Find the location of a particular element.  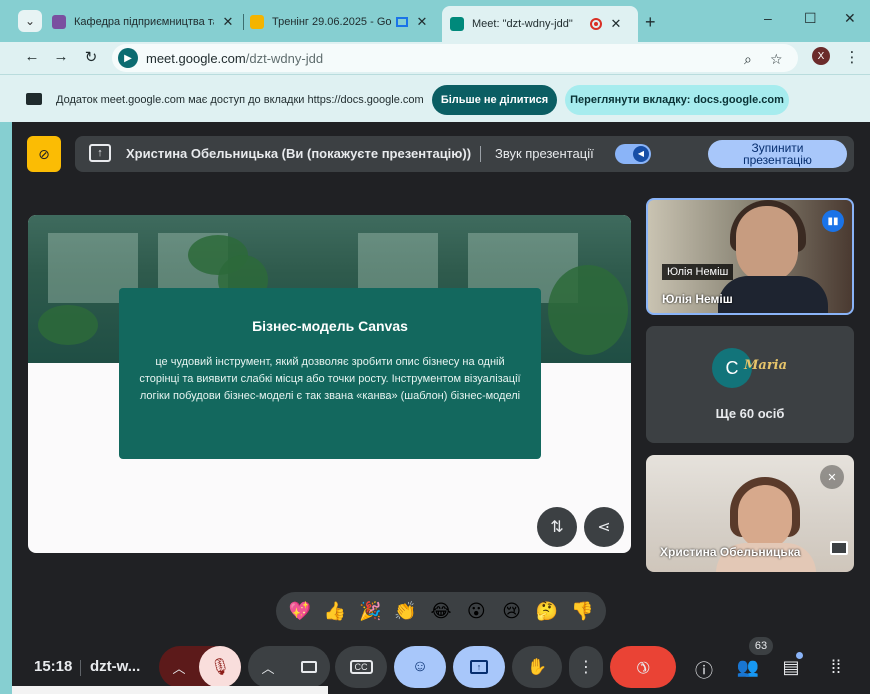

participant-video is located at coordinates (767, 244).